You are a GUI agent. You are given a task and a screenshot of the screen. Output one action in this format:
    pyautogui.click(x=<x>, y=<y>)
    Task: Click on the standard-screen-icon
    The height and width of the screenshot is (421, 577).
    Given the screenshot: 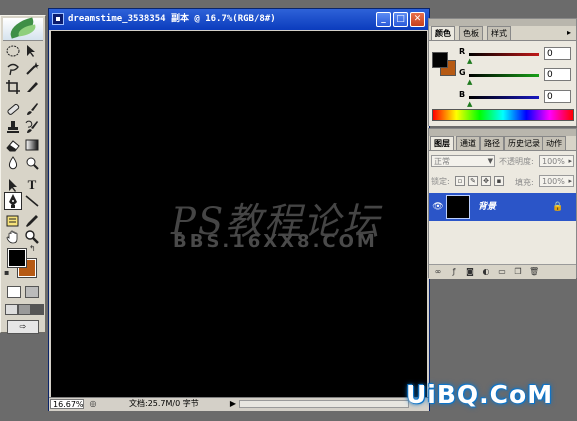 What is the action you would take?
    pyautogui.click(x=11, y=309)
    